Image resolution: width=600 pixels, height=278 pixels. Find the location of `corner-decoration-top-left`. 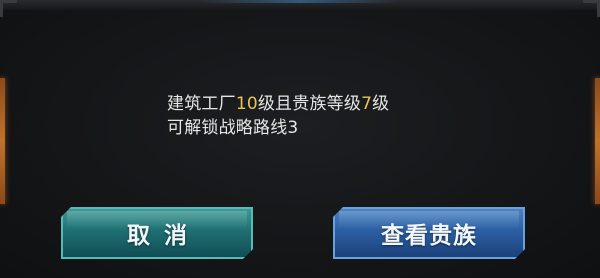

corner-decoration-top-left is located at coordinates (8, 8).